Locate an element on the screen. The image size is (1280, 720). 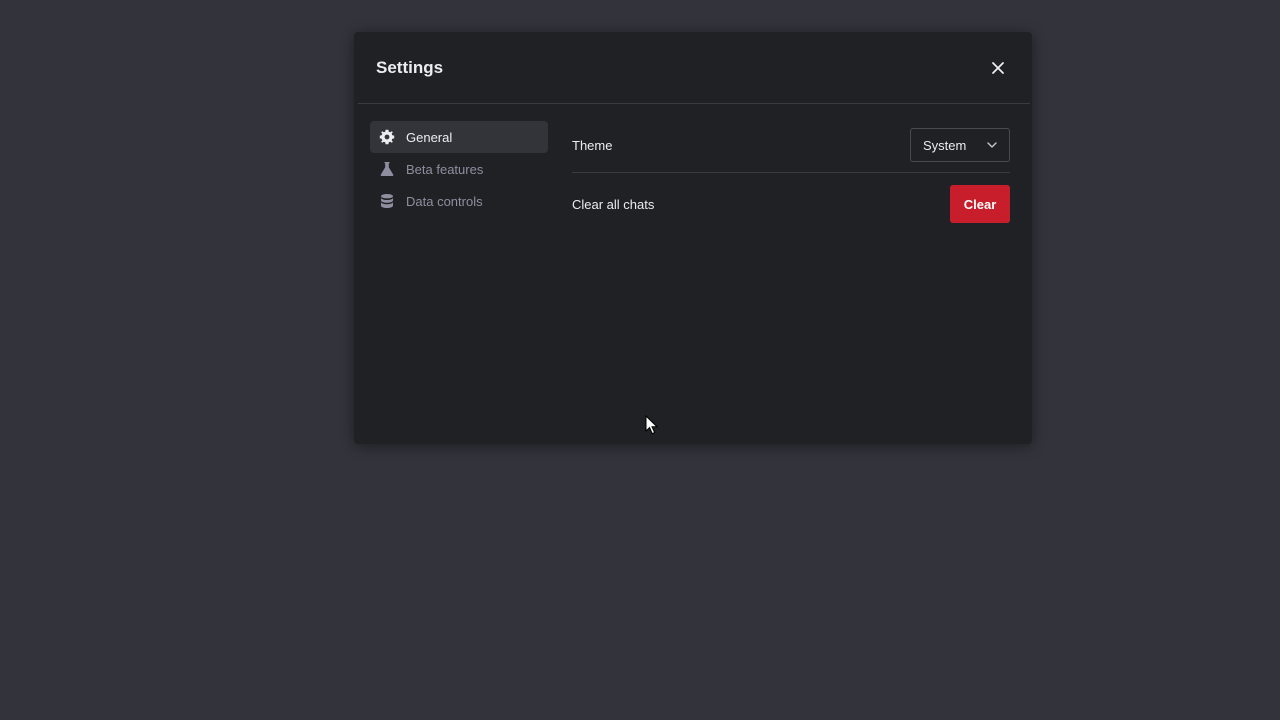
sidebar-item-beta-features: Beta features is located at coordinates (459, 169).